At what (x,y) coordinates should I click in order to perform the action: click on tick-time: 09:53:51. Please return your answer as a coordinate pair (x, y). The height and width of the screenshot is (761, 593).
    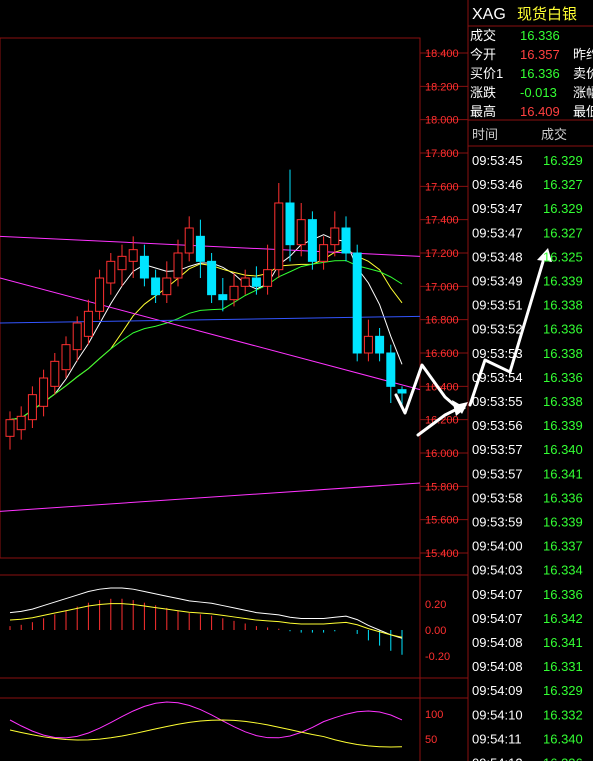
    Looking at the image, I should click on (497, 305).